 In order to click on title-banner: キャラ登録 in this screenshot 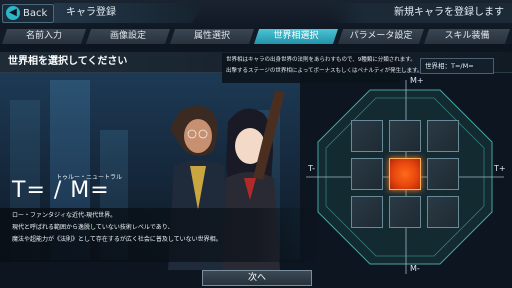, I will do `click(129, 13)`.